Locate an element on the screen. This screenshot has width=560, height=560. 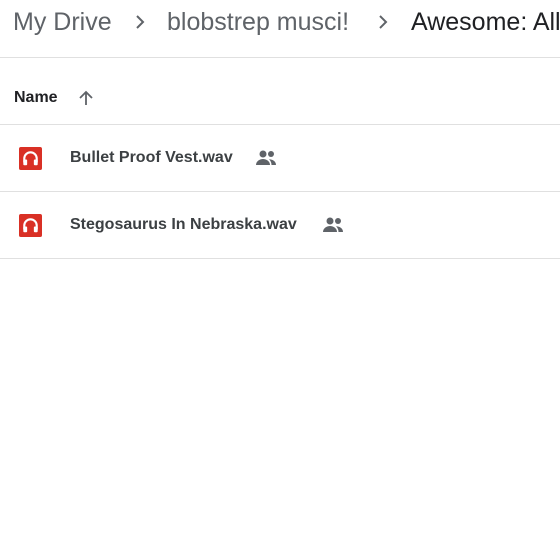
file-row: Stegosaurus In Nebraska.wav is located at coordinates (280, 225).